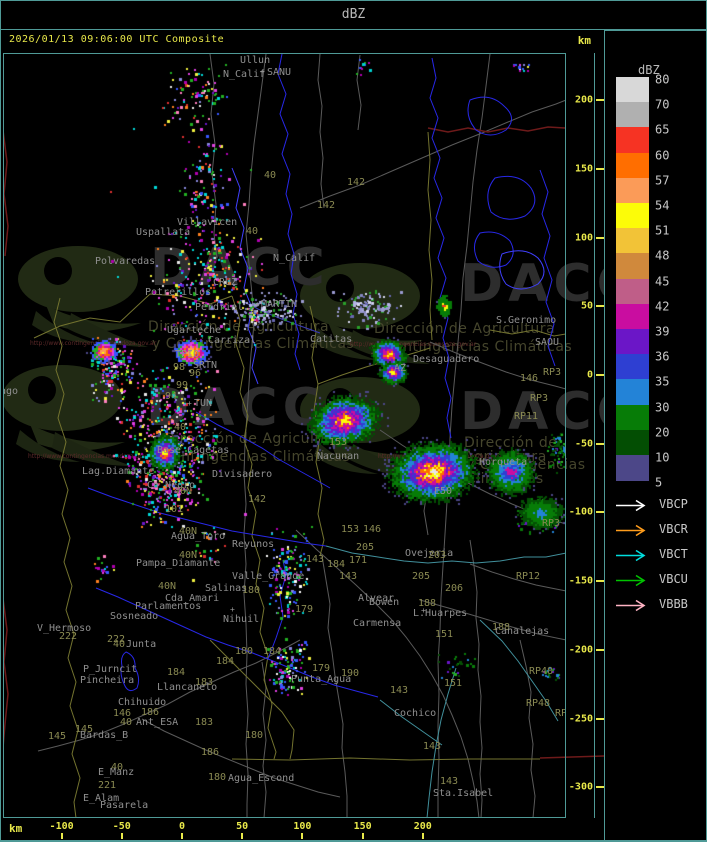 The width and height of the screenshot is (707, 842). What do you see at coordinates (255, 60) in the screenshot?
I see `map-label: Ullun` at bounding box center [255, 60].